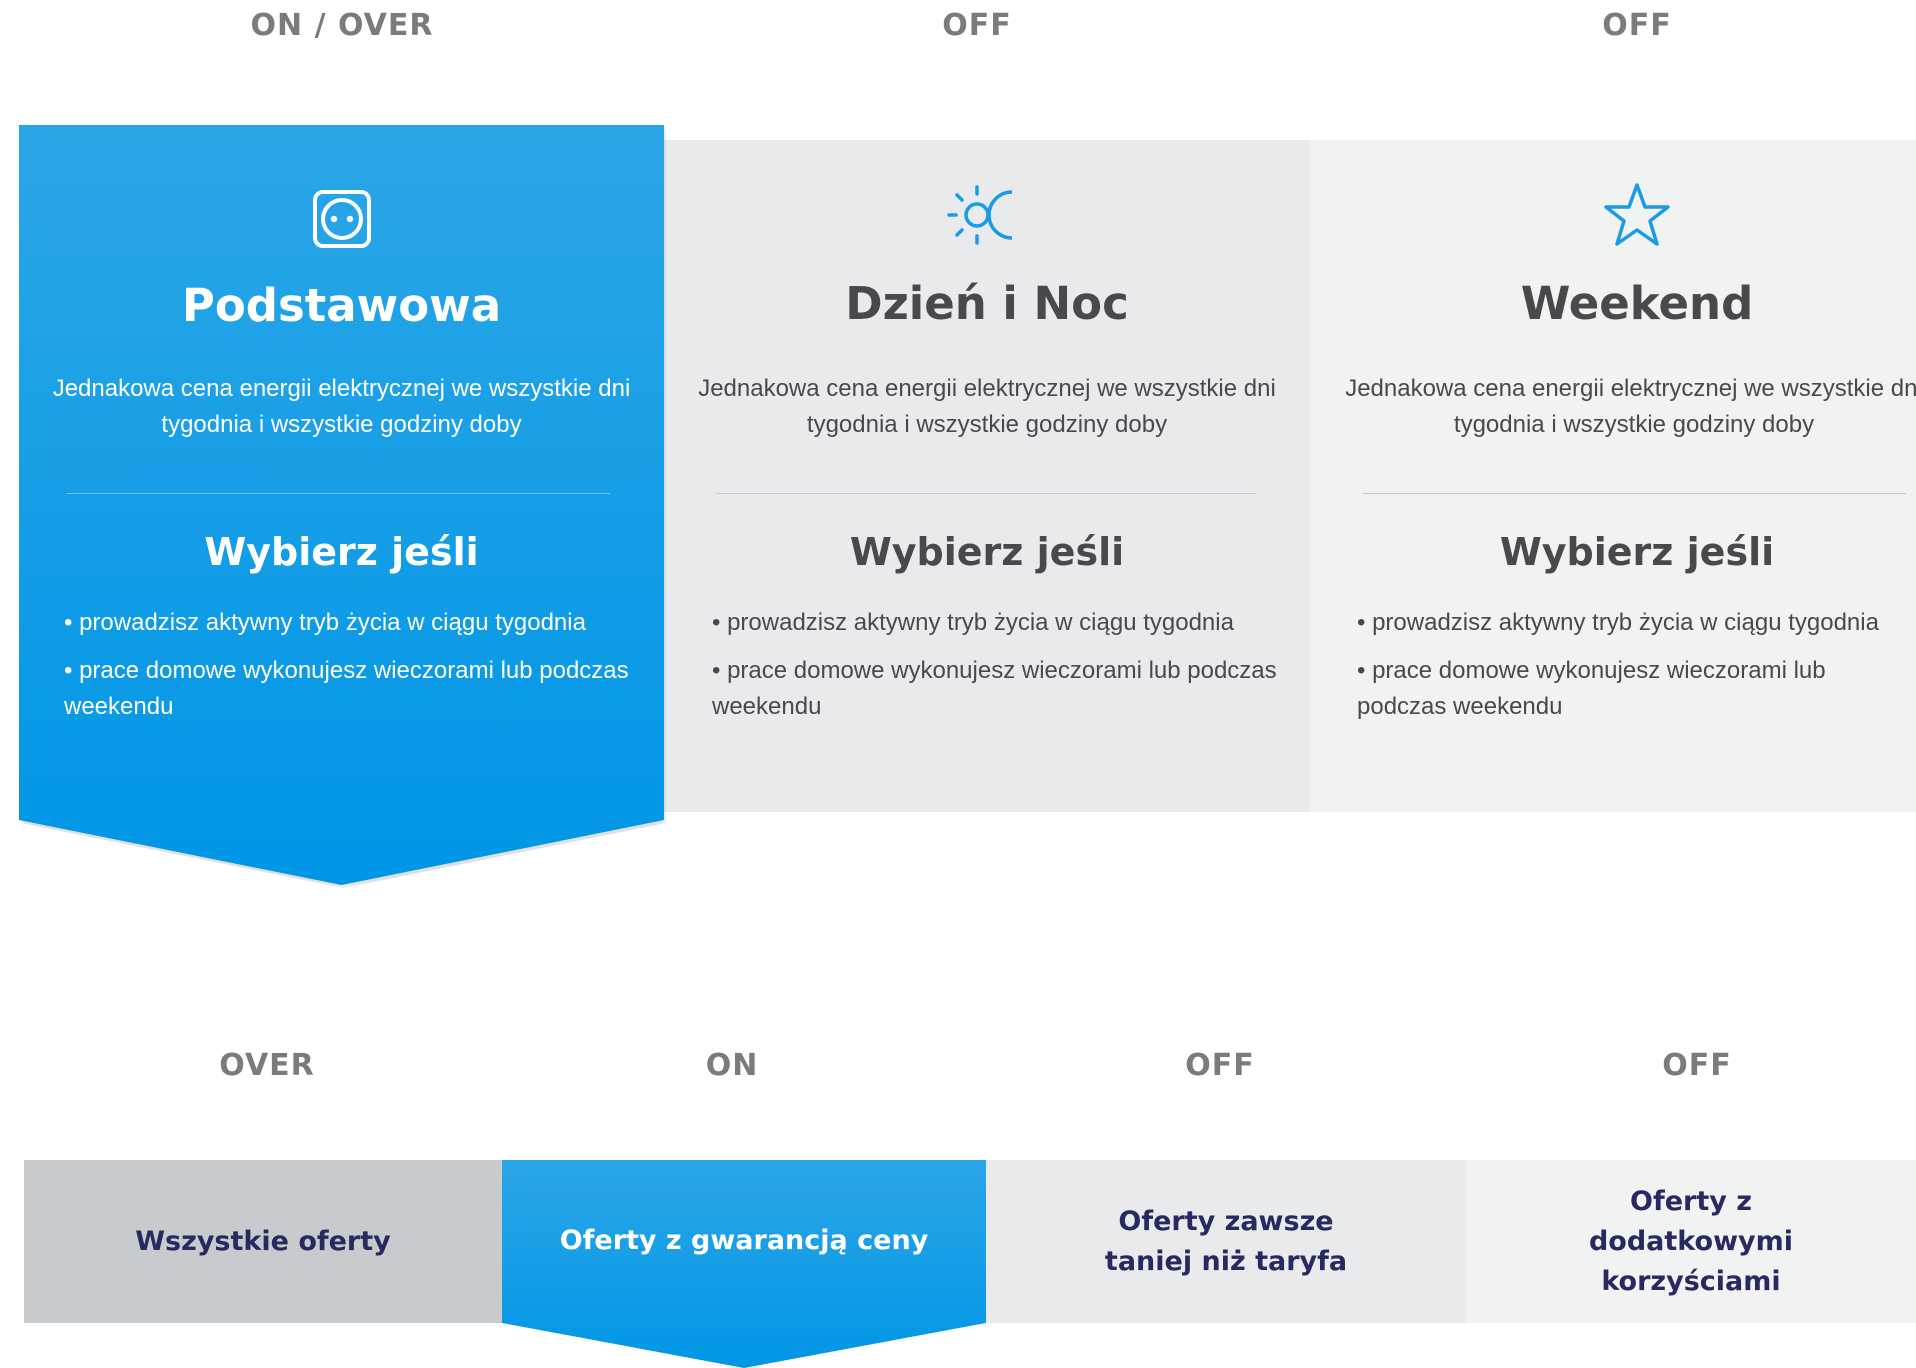  I want to click on tab-label: Wszystkie oferty, so click(263, 1241).